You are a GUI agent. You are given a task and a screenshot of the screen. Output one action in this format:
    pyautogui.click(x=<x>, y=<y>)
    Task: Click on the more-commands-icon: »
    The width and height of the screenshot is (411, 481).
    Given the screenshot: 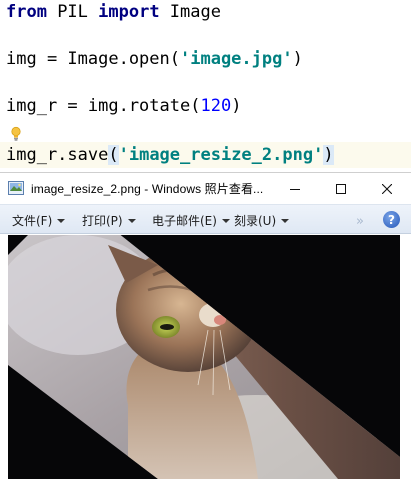 What is the action you would take?
    pyautogui.click(x=360, y=221)
    